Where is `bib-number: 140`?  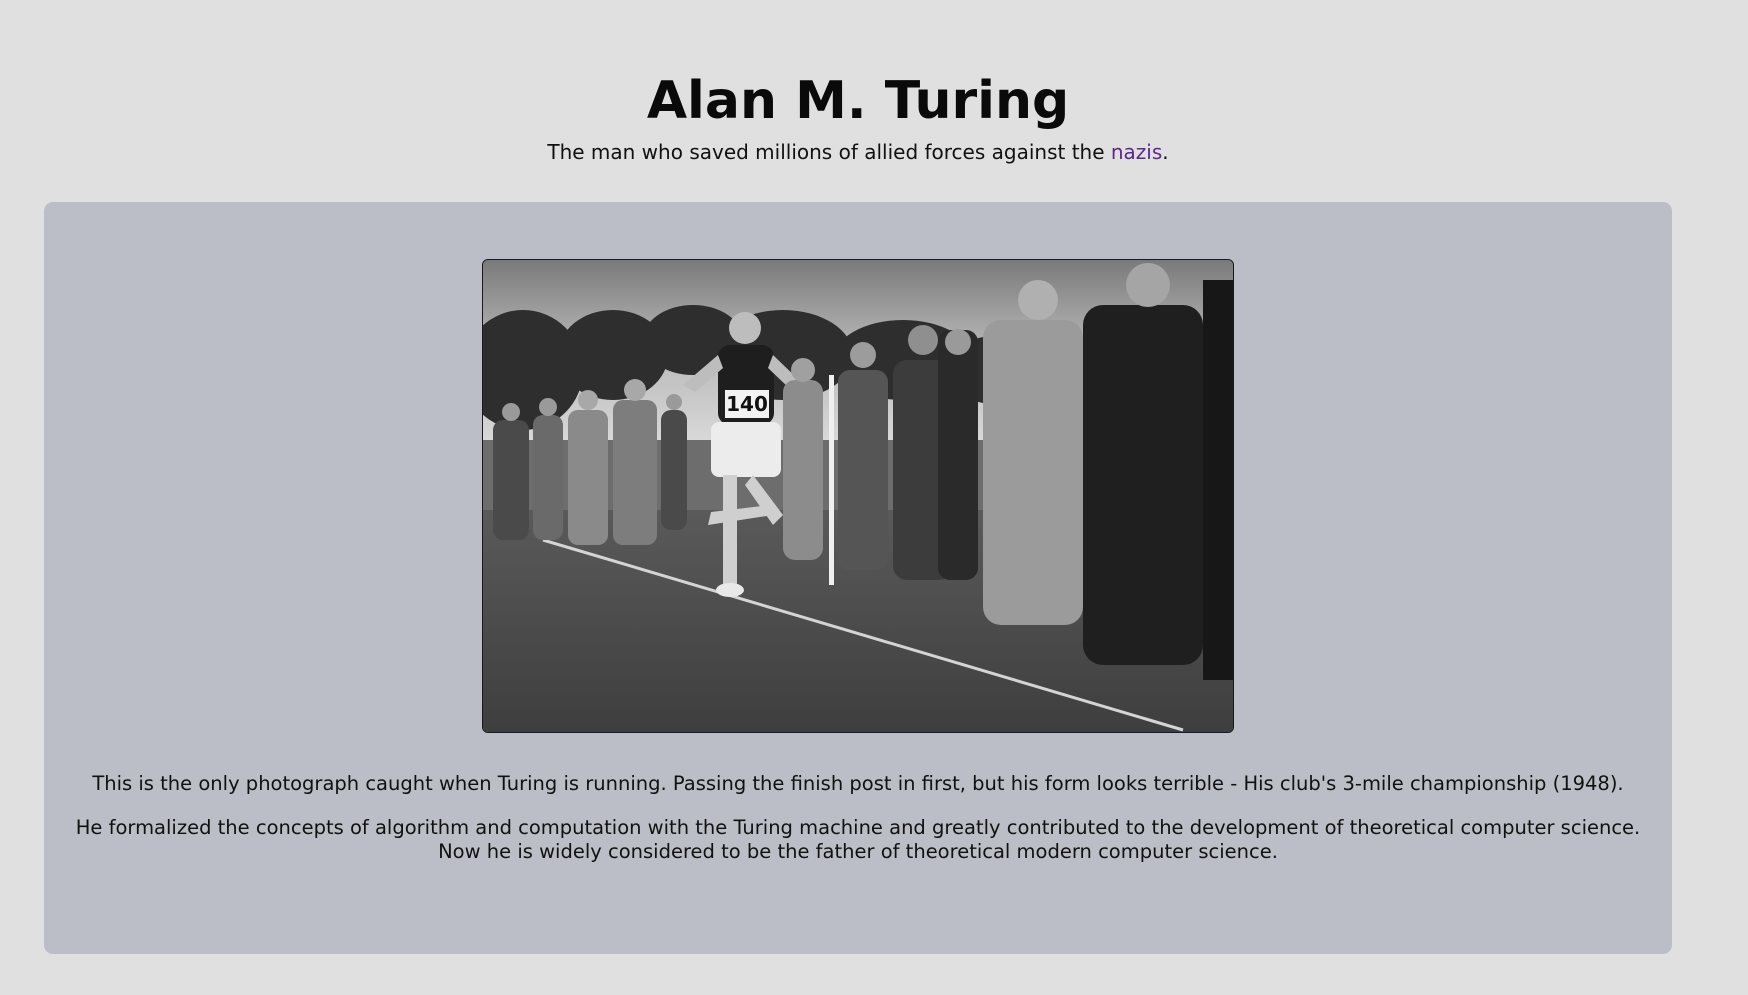 bib-number: 140 is located at coordinates (747, 404).